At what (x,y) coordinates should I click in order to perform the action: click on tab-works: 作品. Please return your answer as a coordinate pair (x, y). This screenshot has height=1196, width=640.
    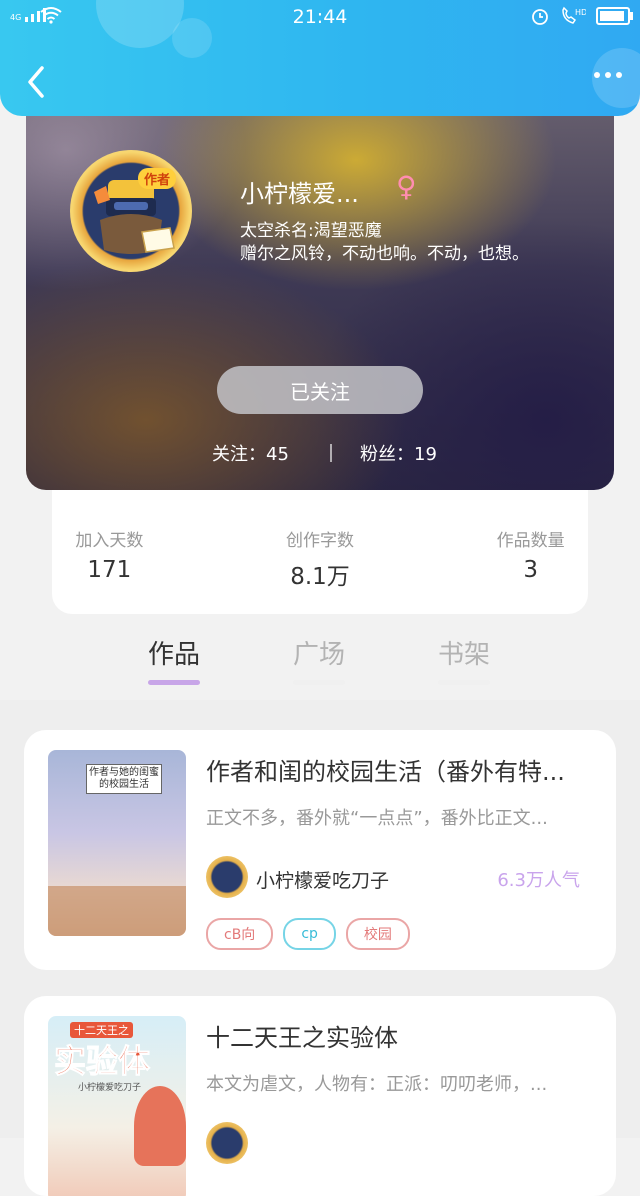
    Looking at the image, I should click on (174, 659).